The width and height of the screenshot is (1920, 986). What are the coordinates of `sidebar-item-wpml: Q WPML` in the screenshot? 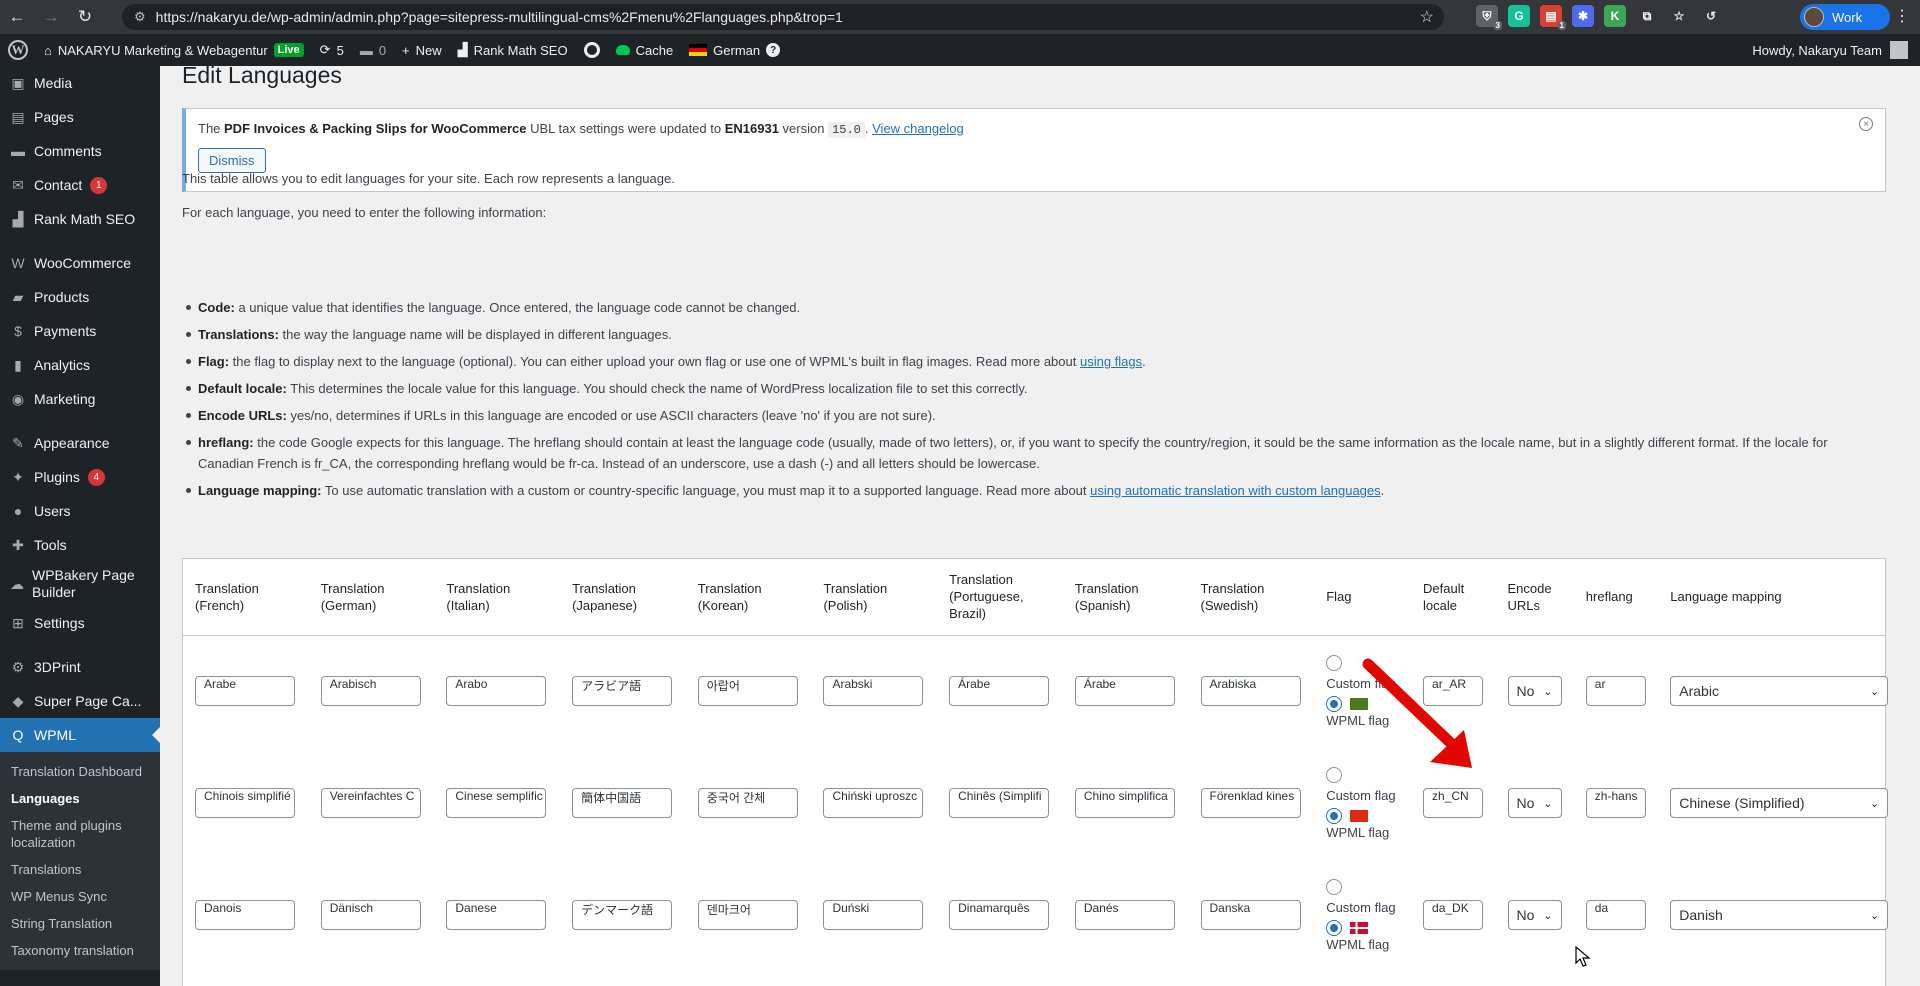 It's located at (80, 735).